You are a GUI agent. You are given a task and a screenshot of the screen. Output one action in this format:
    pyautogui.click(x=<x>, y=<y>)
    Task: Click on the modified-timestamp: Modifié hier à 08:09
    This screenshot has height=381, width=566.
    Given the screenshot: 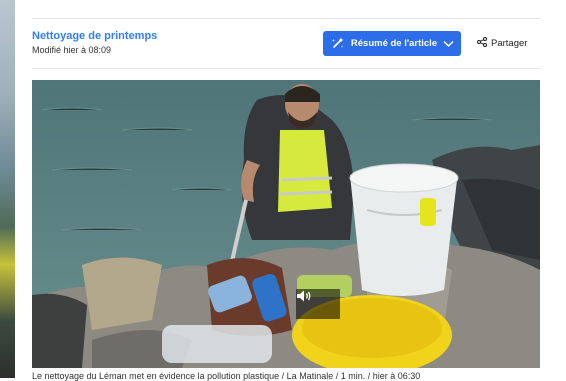 What is the action you would take?
    pyautogui.click(x=72, y=50)
    